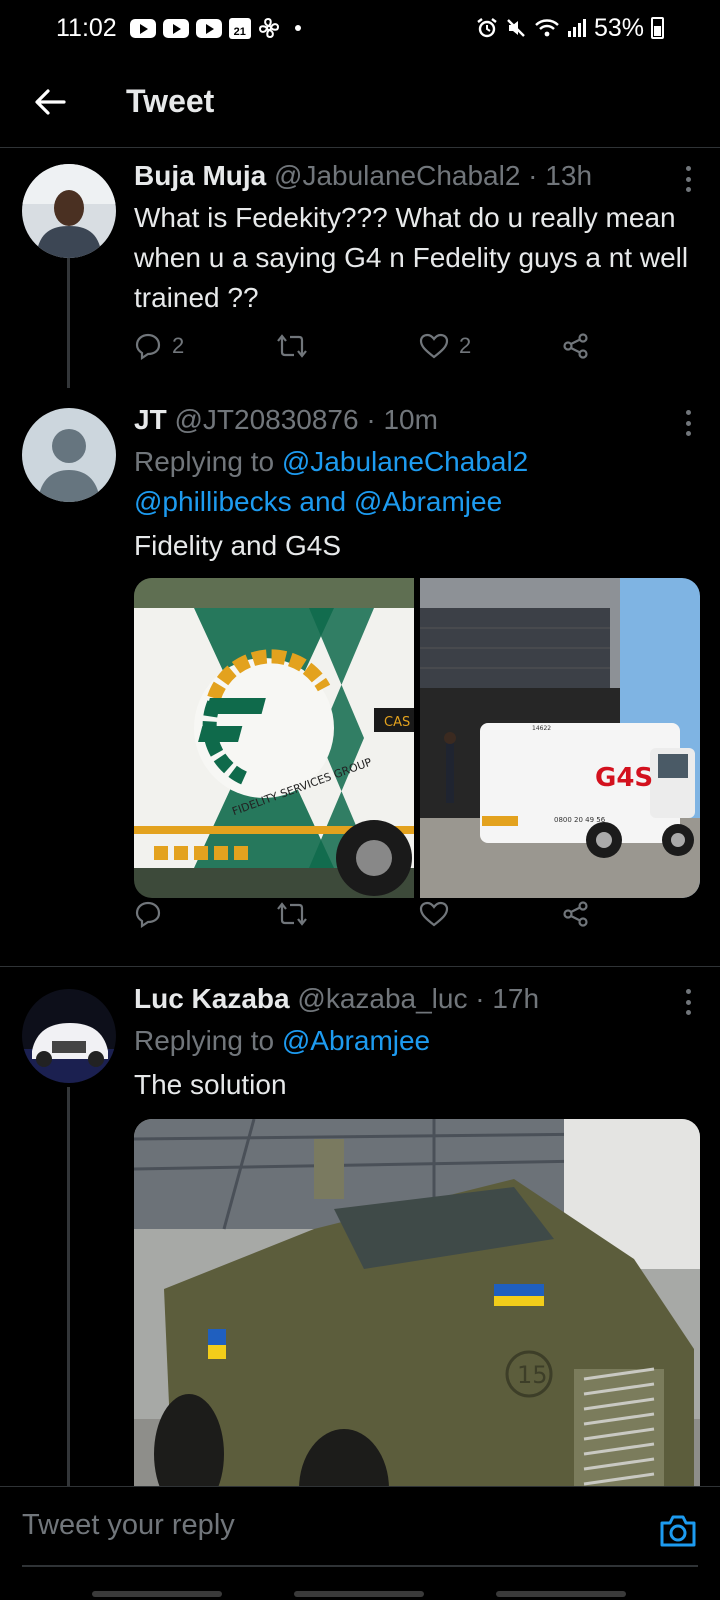 The height and width of the screenshot is (1600, 720). I want to click on reply-input-underline, so click(360, 1566).